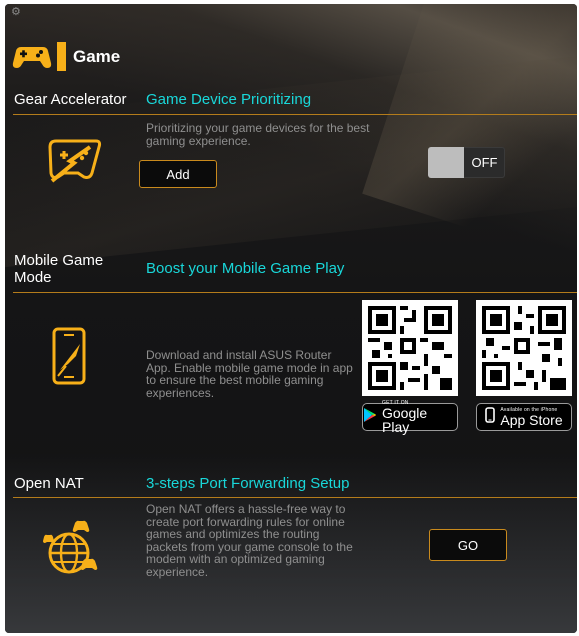 The width and height of the screenshot is (579, 636). I want to click on mobile-game-mode-label: Mobile Game Mode, so click(59, 269).